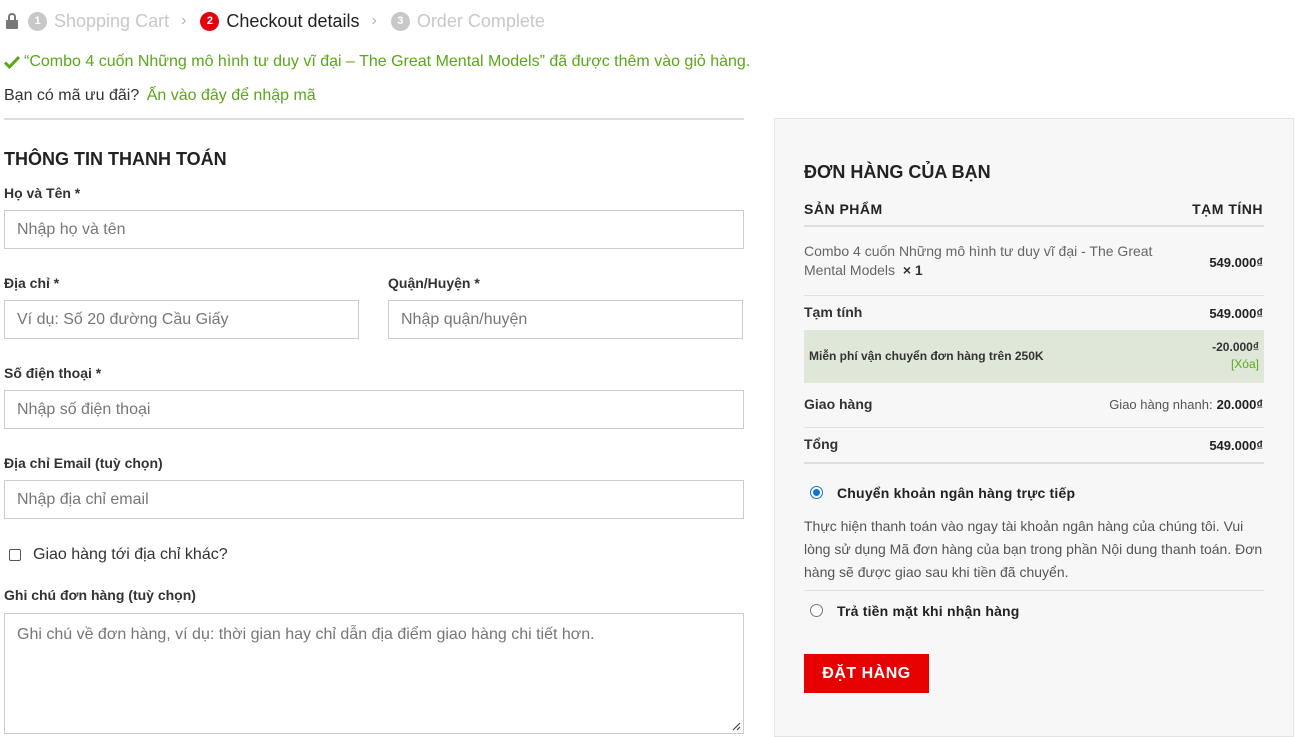  Describe the element at coordinates (1239, 404) in the screenshot. I see `shipping-value: 20.000₫` at that location.